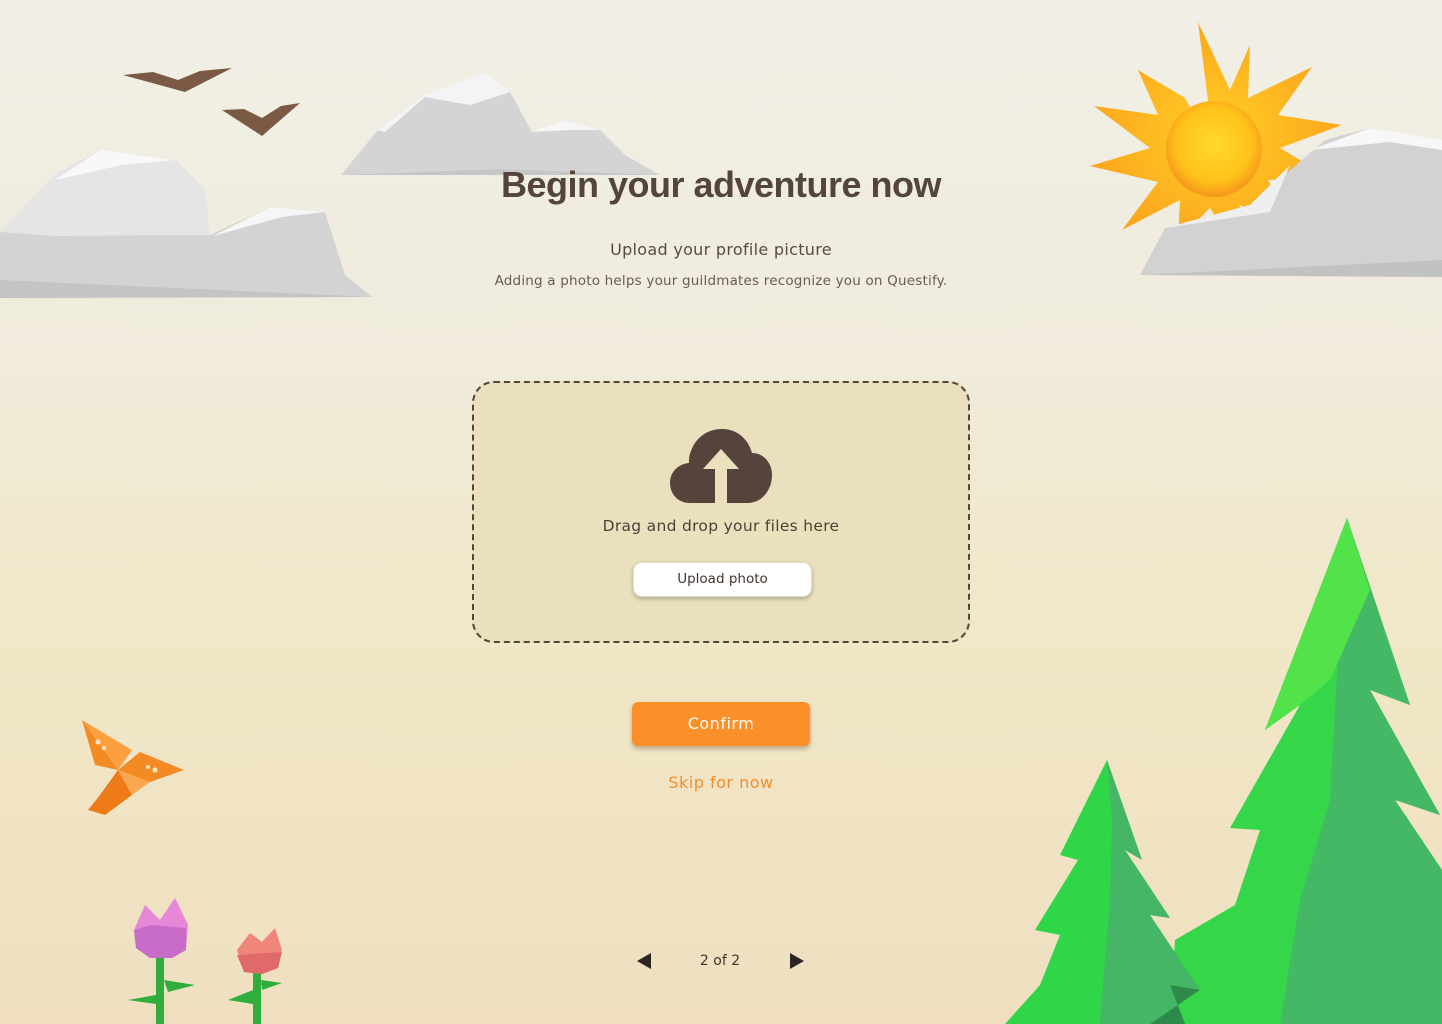 This screenshot has height=1024, width=1442. Describe the element at coordinates (721, 526) in the screenshot. I see `dropzone-instructions: Drag and drop your files here` at that location.